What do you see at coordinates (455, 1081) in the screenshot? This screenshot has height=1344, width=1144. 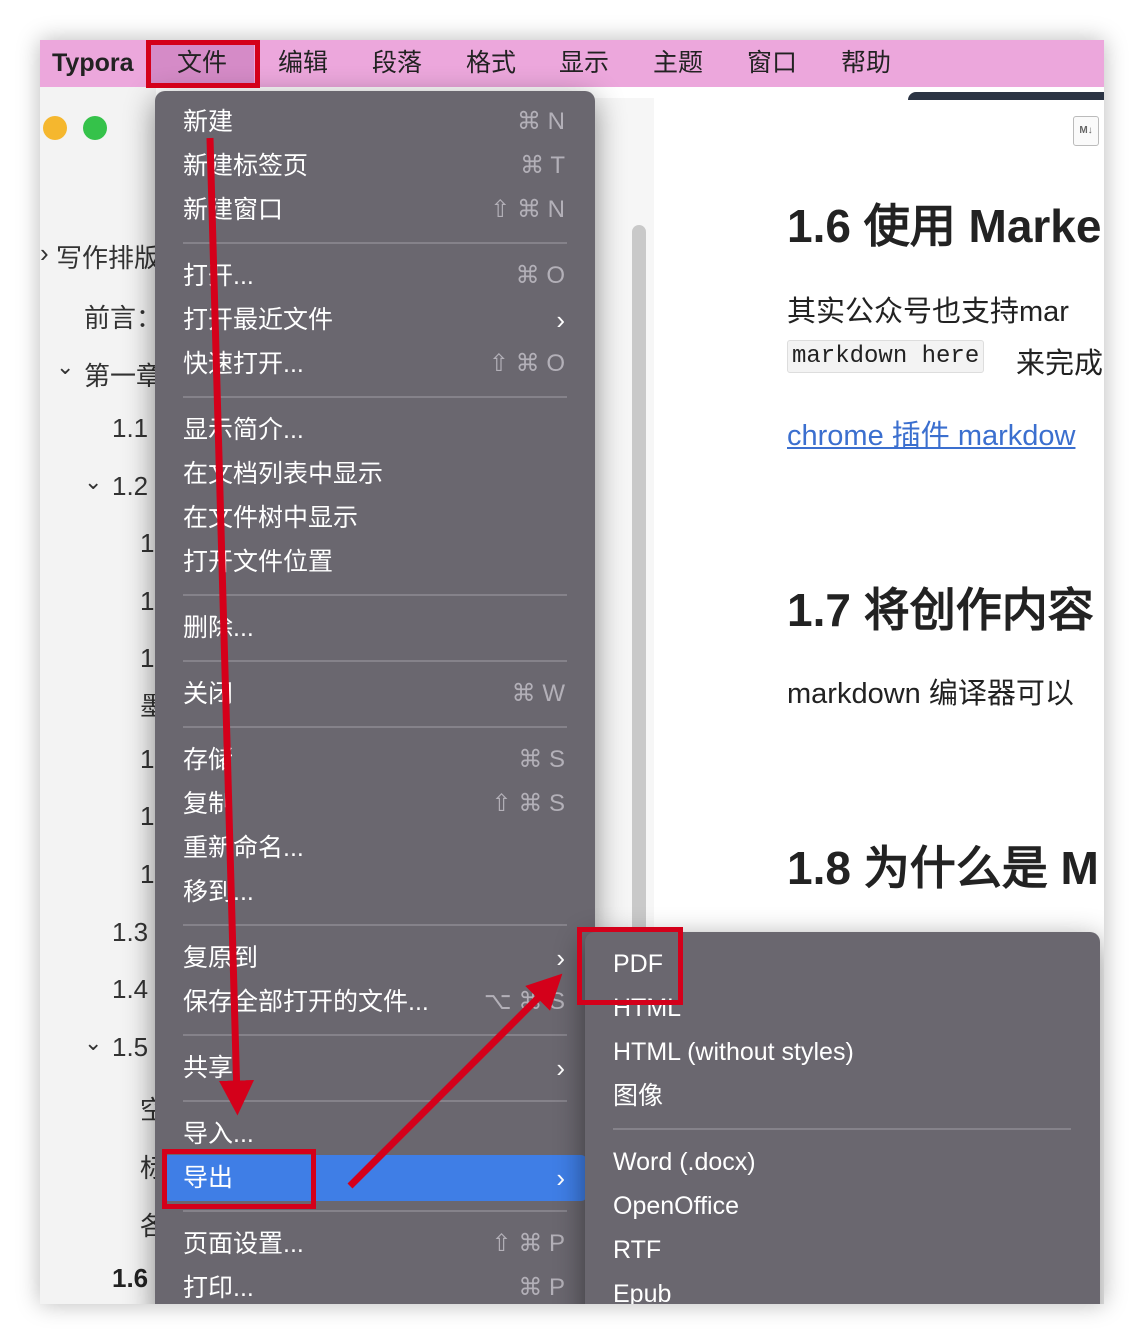 I see `arrow-to-pdf` at bounding box center [455, 1081].